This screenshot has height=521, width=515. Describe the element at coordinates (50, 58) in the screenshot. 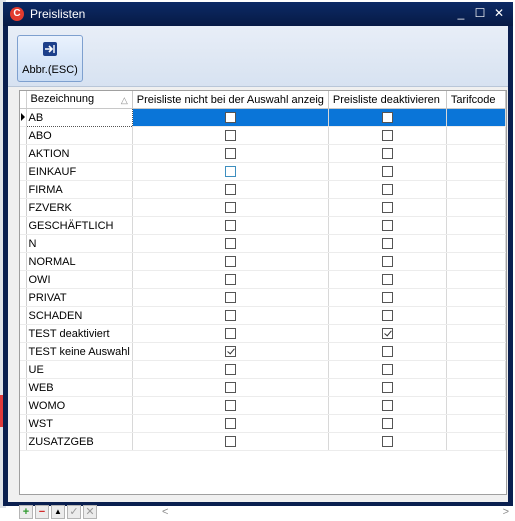

I see `cancel-esc-button: Abbr.(ESC)` at that location.